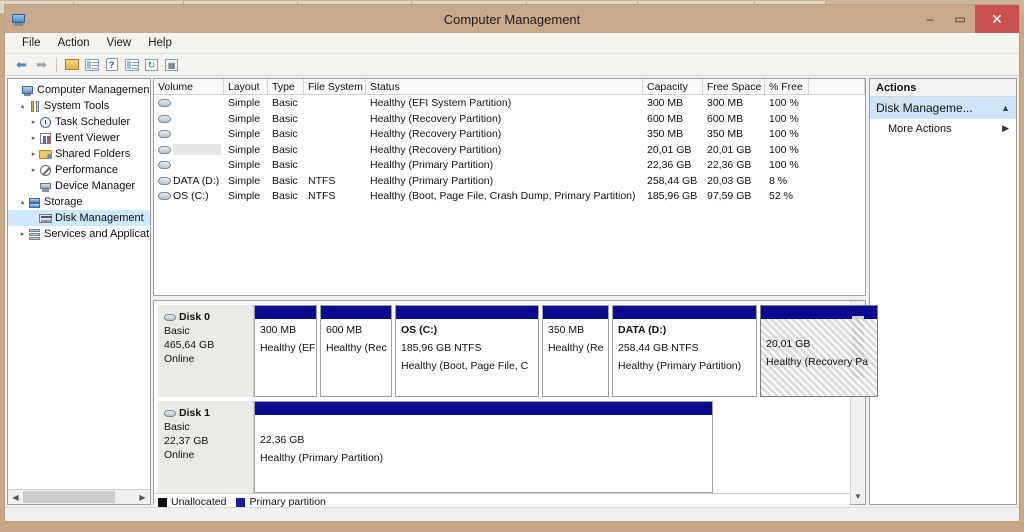  I want to click on up-folder-icon, so click(71, 64).